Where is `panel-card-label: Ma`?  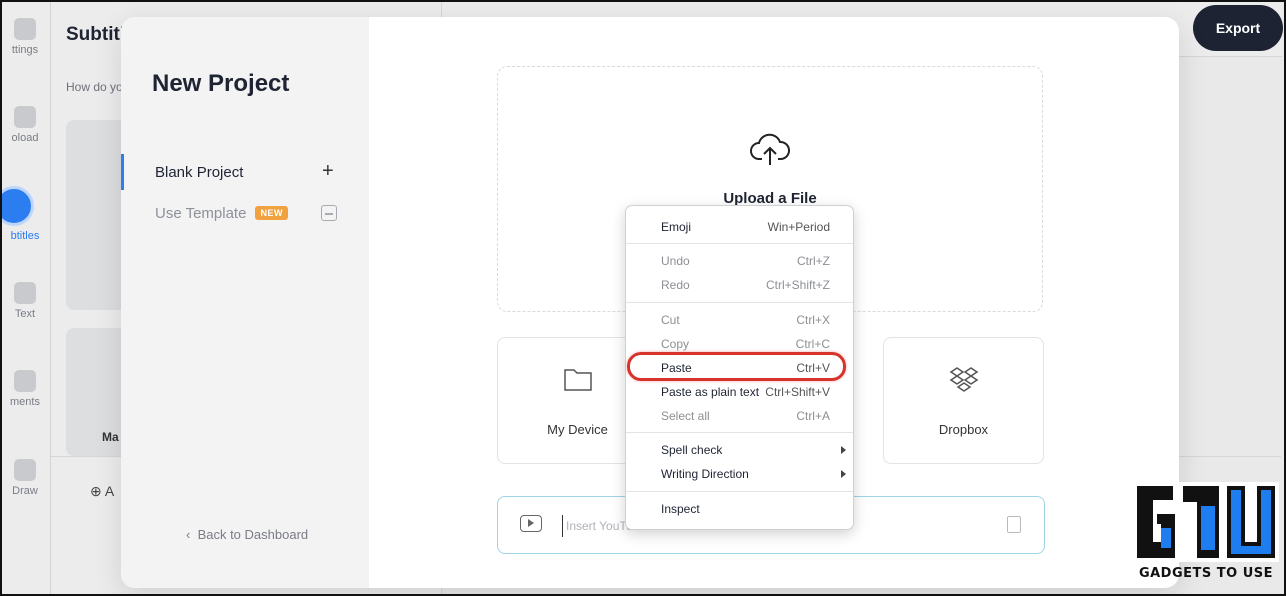
panel-card-label: Ma is located at coordinates (110, 437).